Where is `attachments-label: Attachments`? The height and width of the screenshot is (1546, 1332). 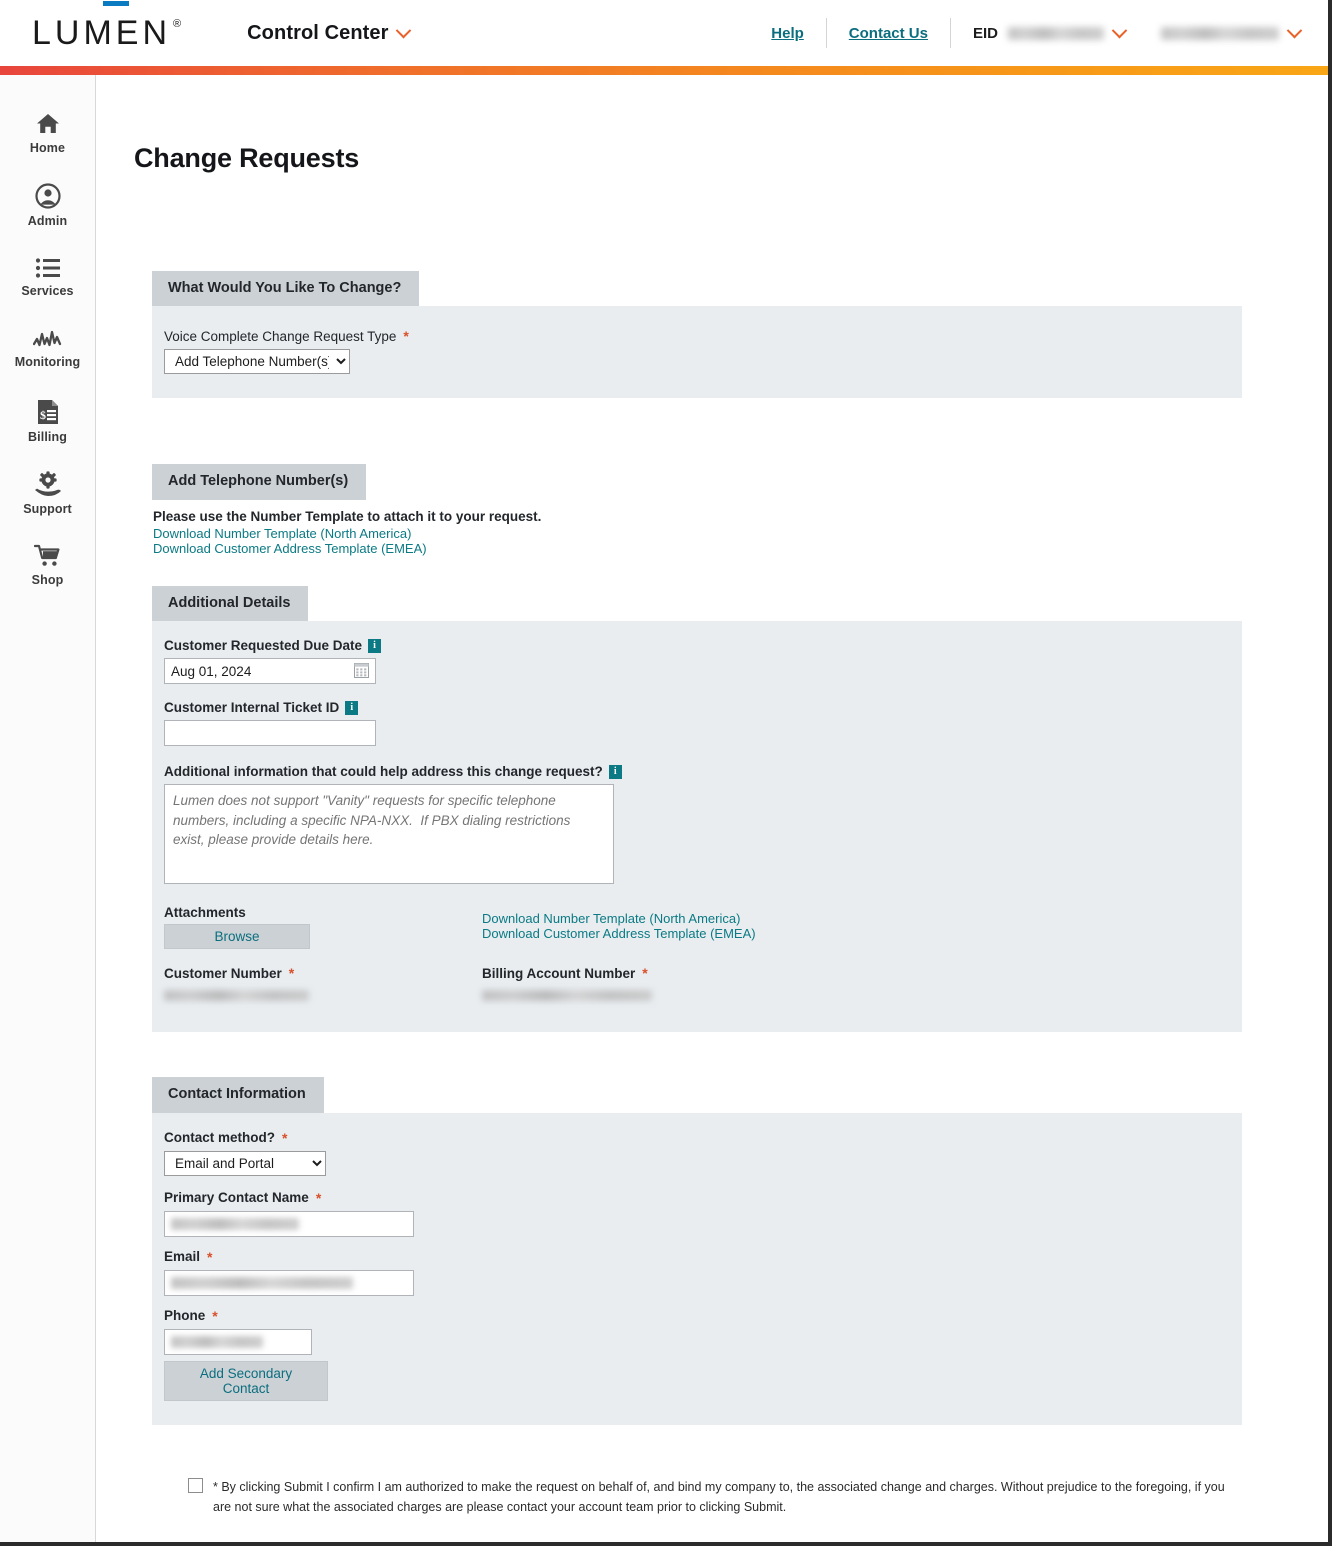 attachments-label: Attachments is located at coordinates (205, 913).